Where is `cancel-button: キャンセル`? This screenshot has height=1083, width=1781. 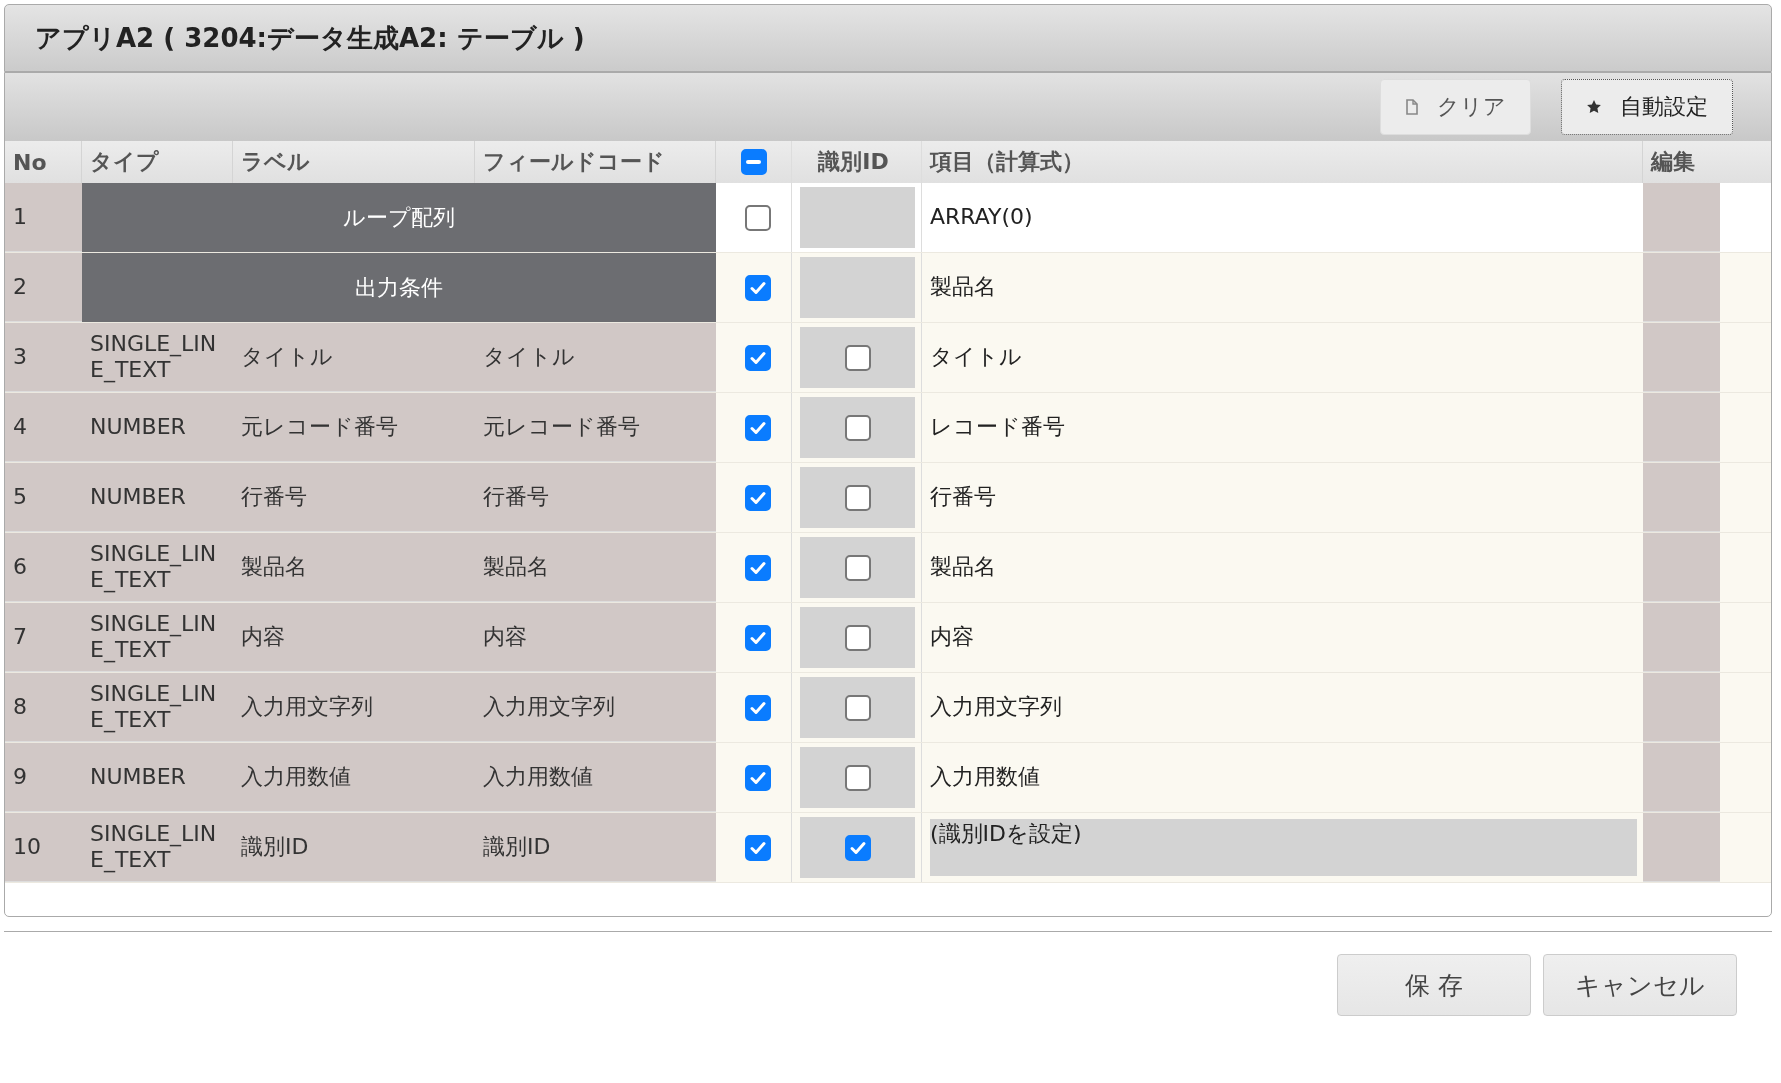 cancel-button: キャンセル is located at coordinates (1640, 985).